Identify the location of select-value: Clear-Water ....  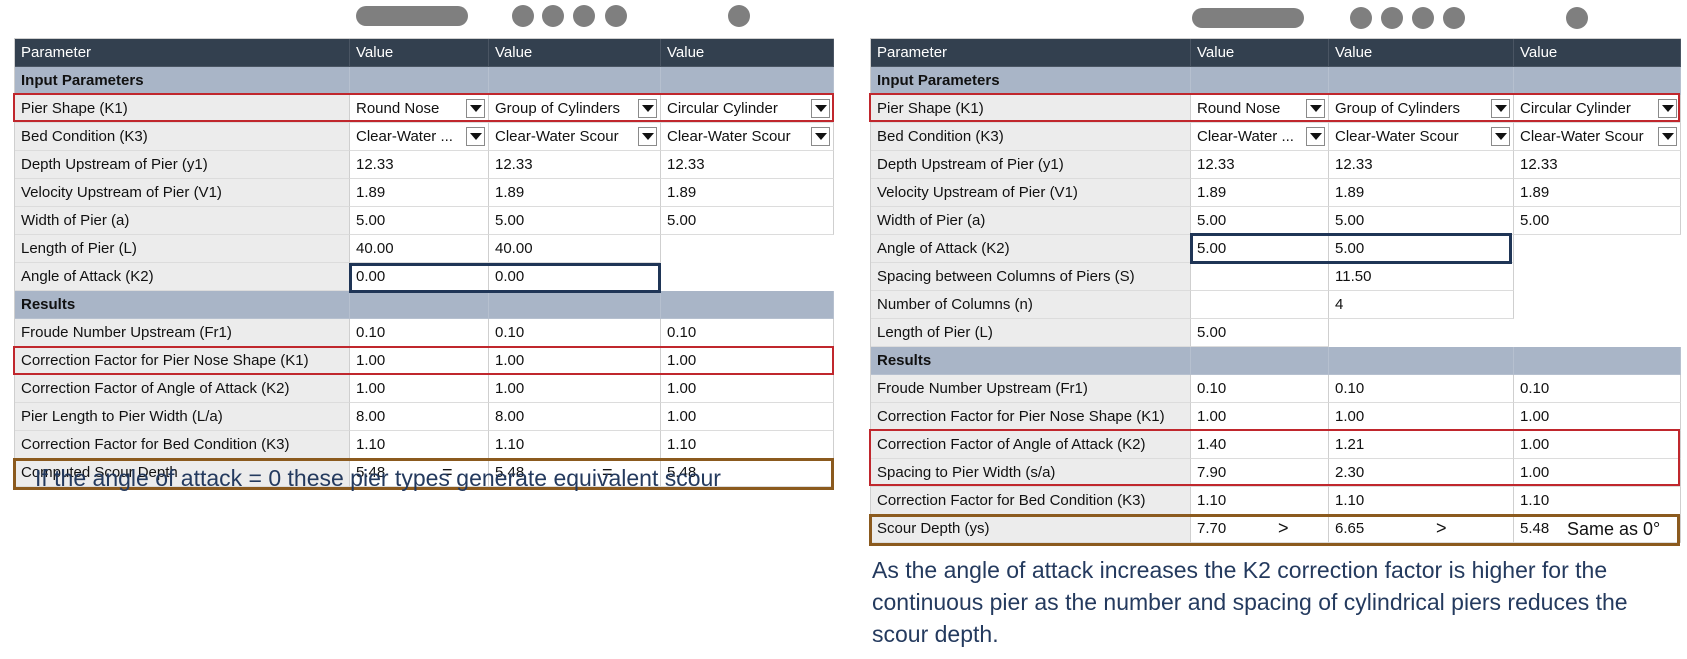
(1245, 136).